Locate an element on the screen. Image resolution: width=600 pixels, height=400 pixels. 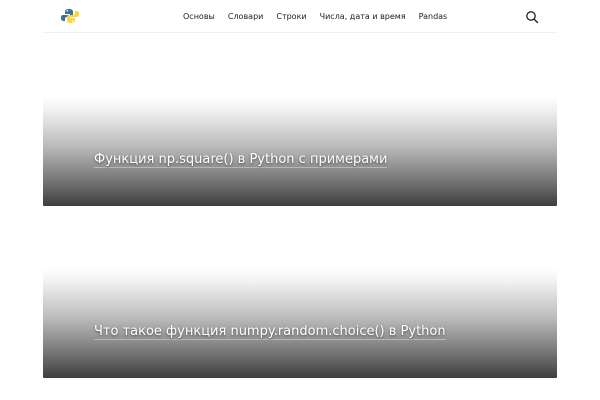
article-title: Функция np.square() в Python с примерами is located at coordinates (320, 160).